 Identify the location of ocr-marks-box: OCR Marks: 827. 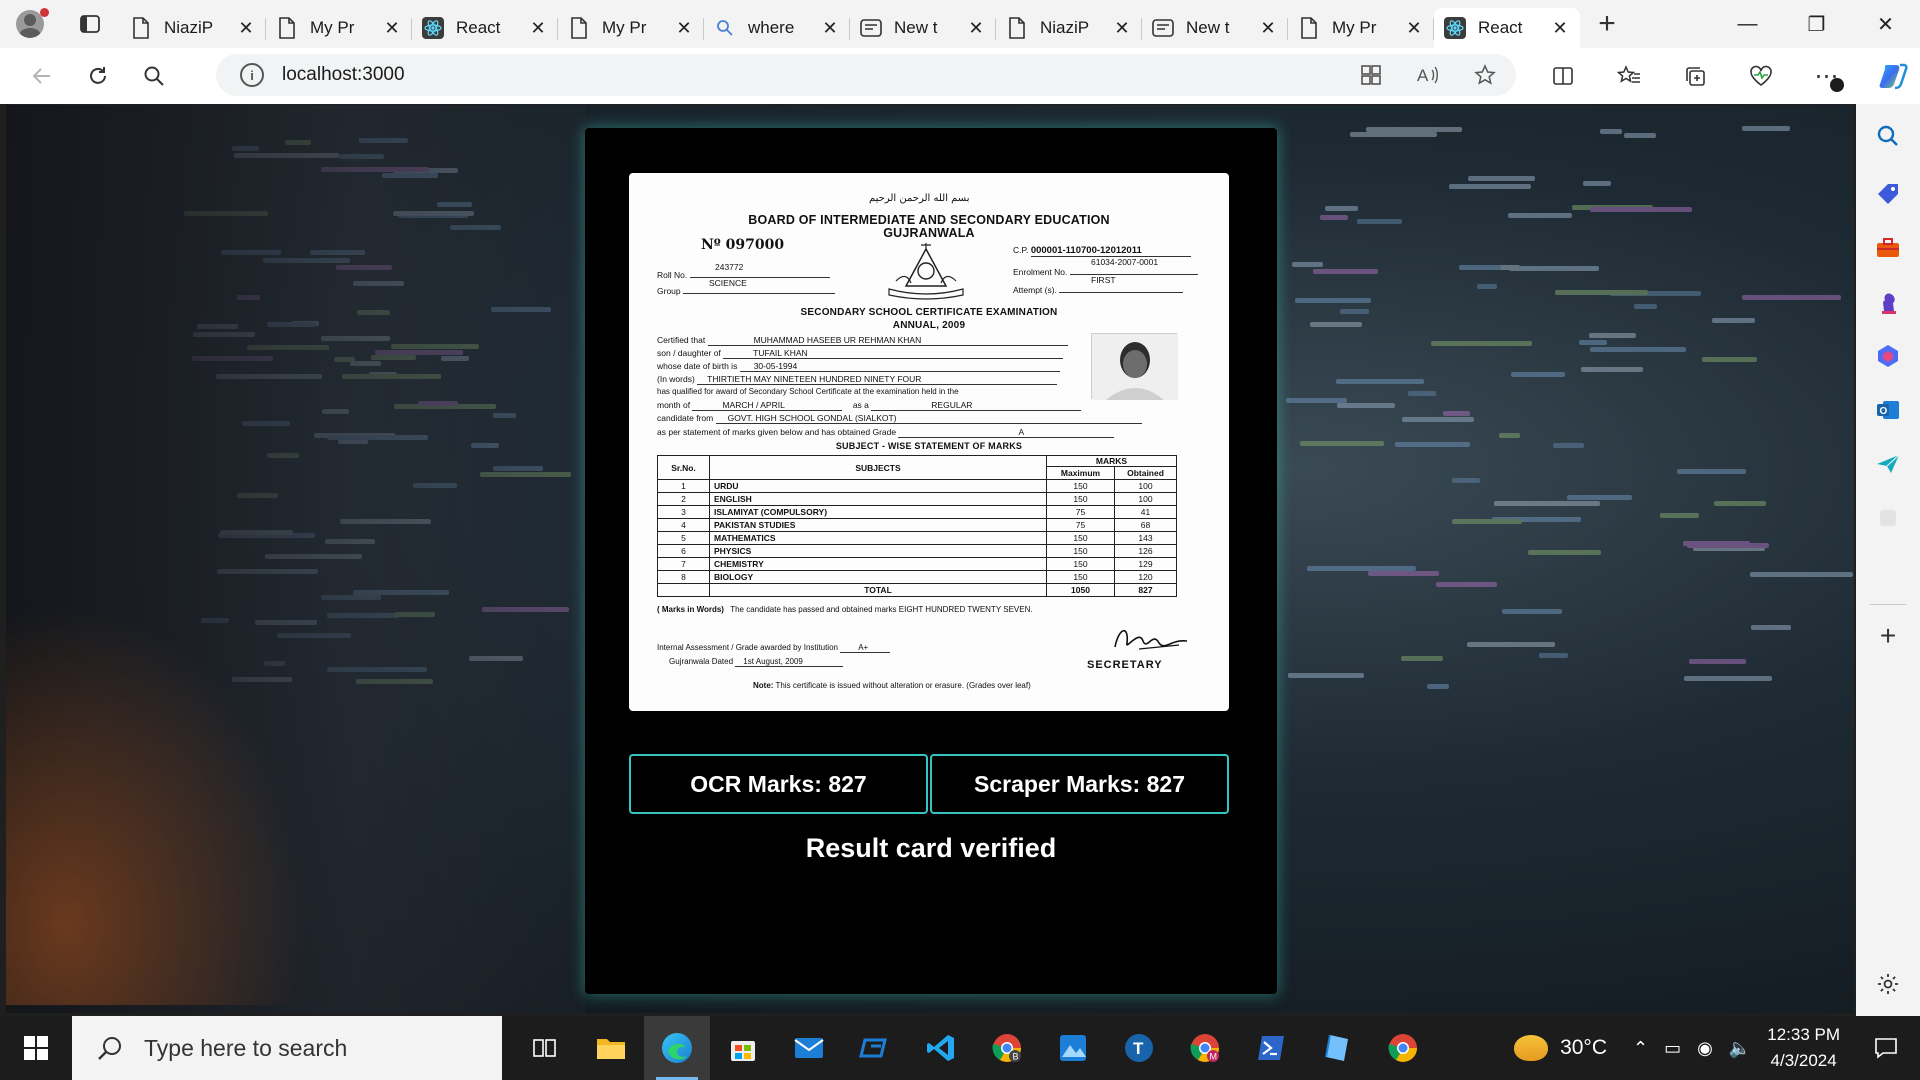
(778, 784).